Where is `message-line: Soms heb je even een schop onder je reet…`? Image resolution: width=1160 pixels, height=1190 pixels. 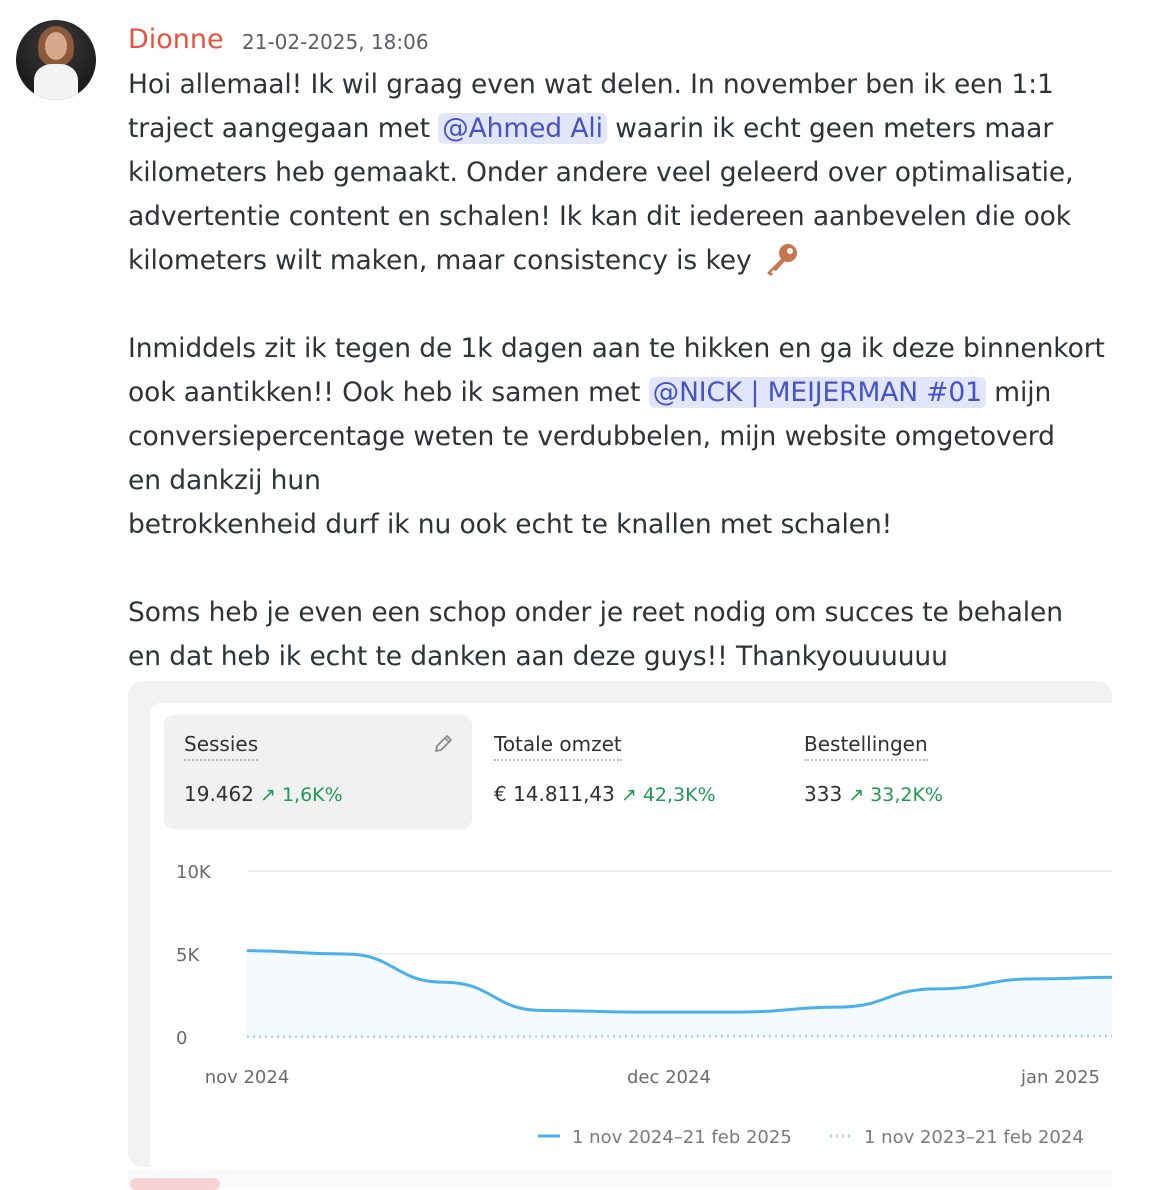
message-line: Soms heb je even een schop onder je reet… is located at coordinates (595, 612).